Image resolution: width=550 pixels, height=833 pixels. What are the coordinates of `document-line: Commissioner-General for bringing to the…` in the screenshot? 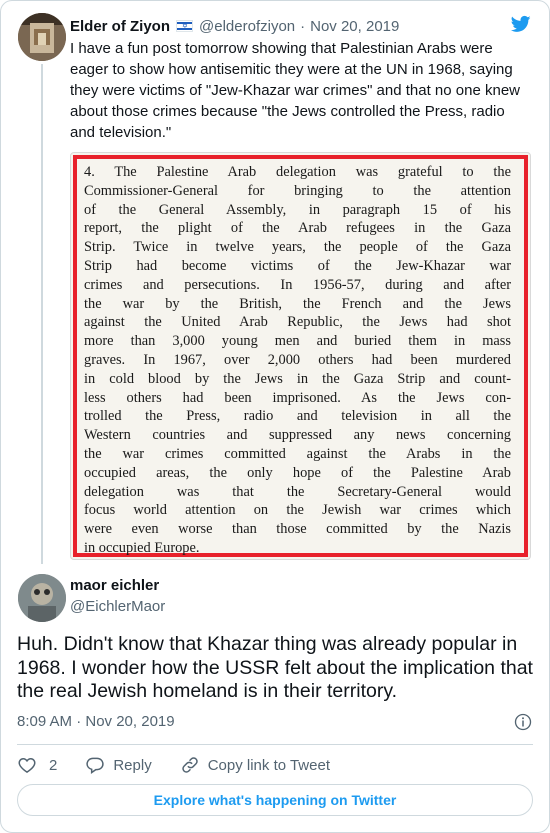 It's located at (297, 190).